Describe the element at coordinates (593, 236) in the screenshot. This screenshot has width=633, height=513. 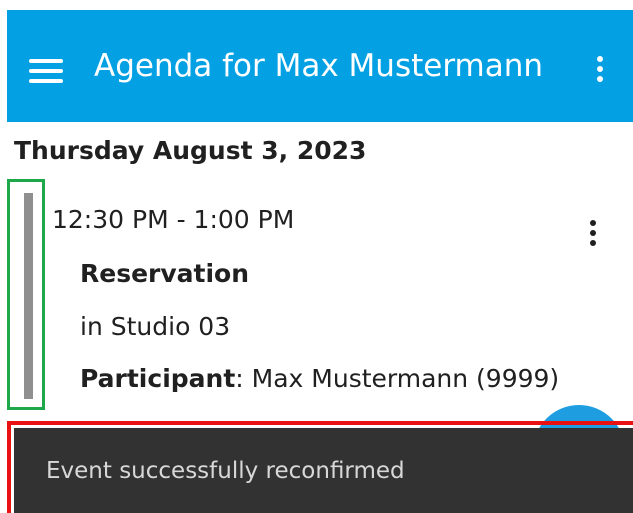
I see `event-more-vert-icon` at that location.